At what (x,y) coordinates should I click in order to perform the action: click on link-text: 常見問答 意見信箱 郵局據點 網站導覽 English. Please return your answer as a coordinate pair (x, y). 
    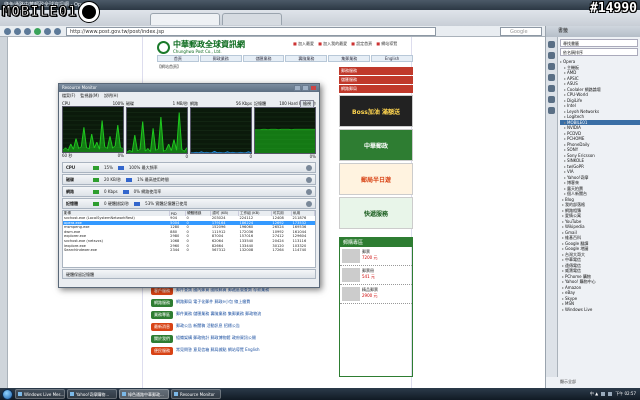
    Looking at the image, I should click on (218, 349).